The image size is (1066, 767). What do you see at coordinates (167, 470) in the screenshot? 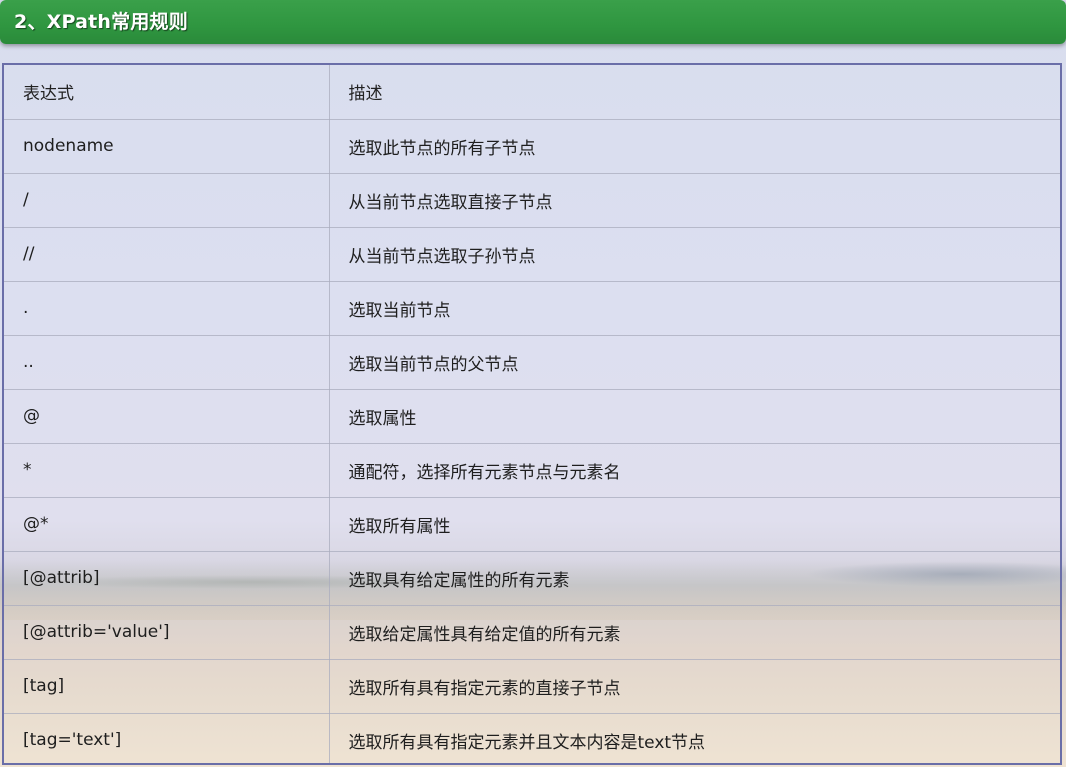
I see `expression-cell: *` at bounding box center [167, 470].